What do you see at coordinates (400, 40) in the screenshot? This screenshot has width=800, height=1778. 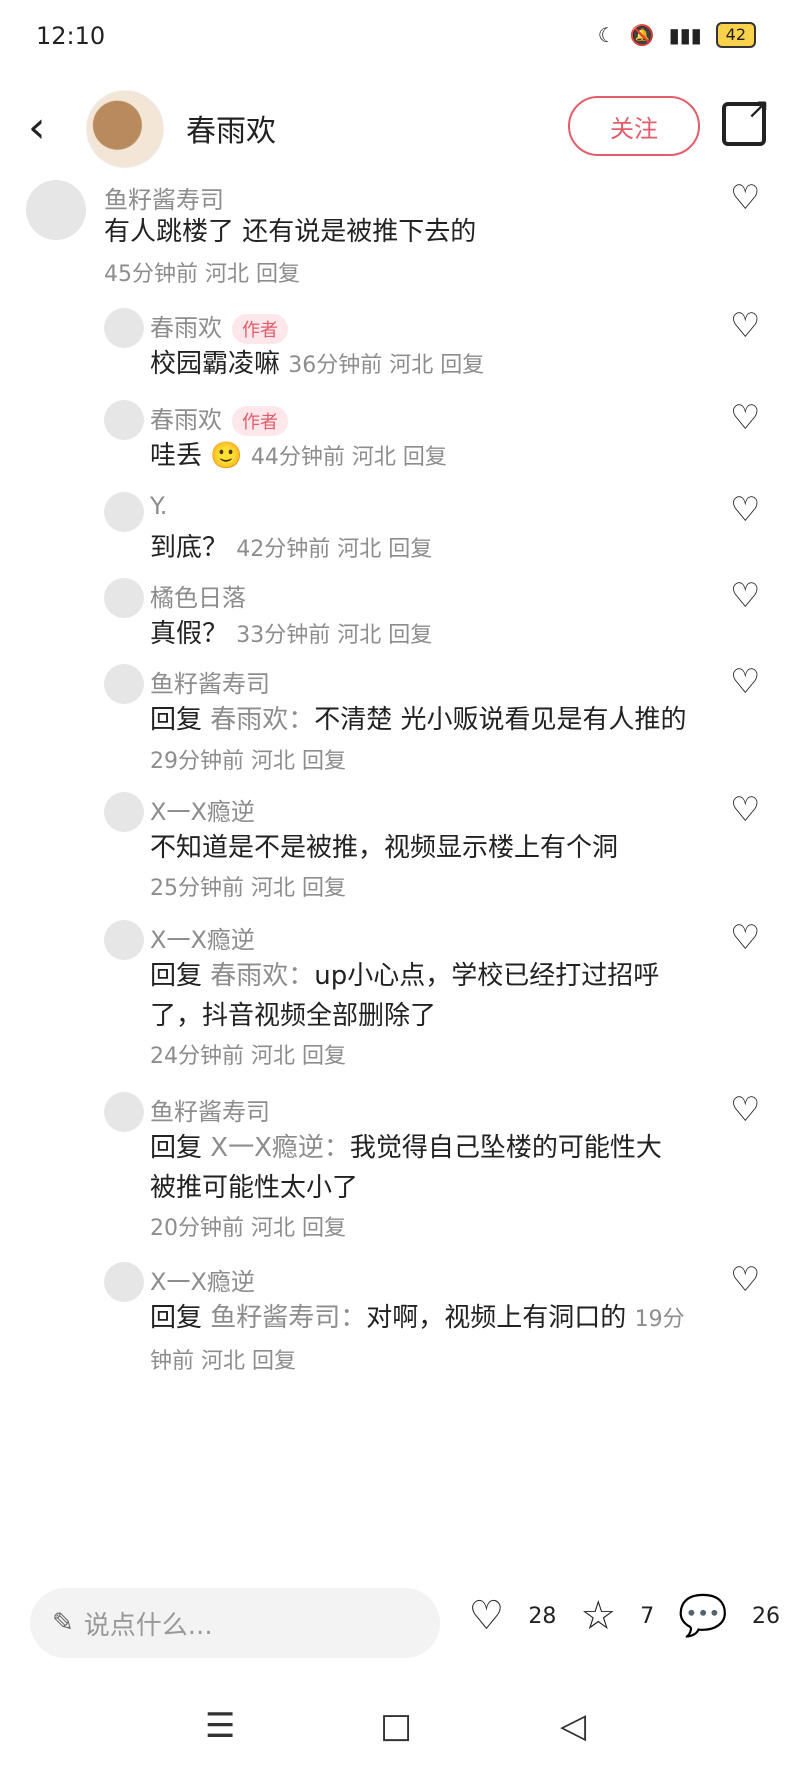 I see `status-bar: 12:10 ☾ 🔕 ▮▮▮ 42` at bounding box center [400, 40].